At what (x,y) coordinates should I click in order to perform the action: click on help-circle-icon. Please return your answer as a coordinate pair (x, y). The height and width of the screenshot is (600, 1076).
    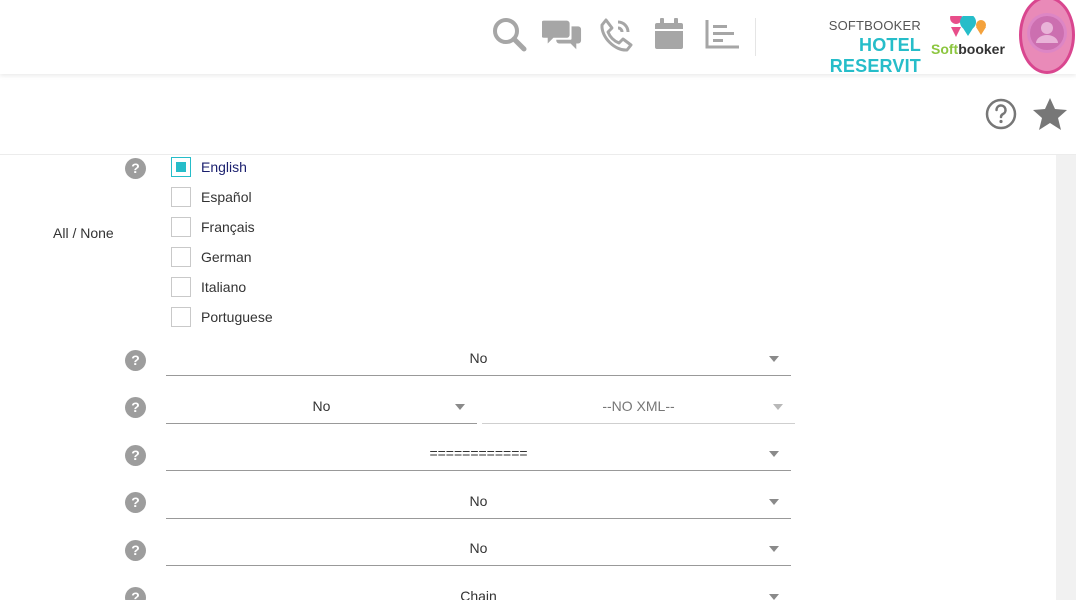
    Looking at the image, I should click on (1001, 114).